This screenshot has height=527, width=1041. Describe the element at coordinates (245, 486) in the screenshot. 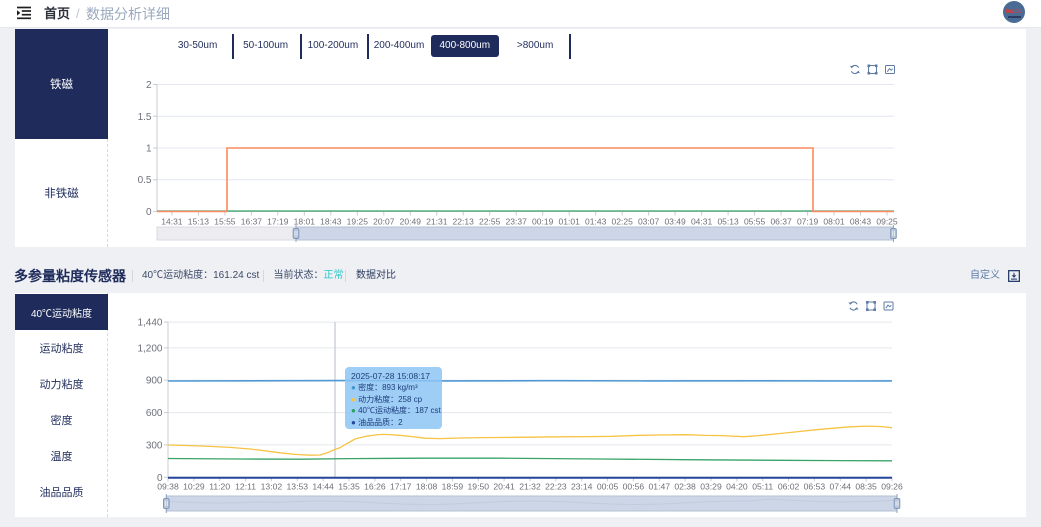

I see `svg-text: 12:11` at that location.